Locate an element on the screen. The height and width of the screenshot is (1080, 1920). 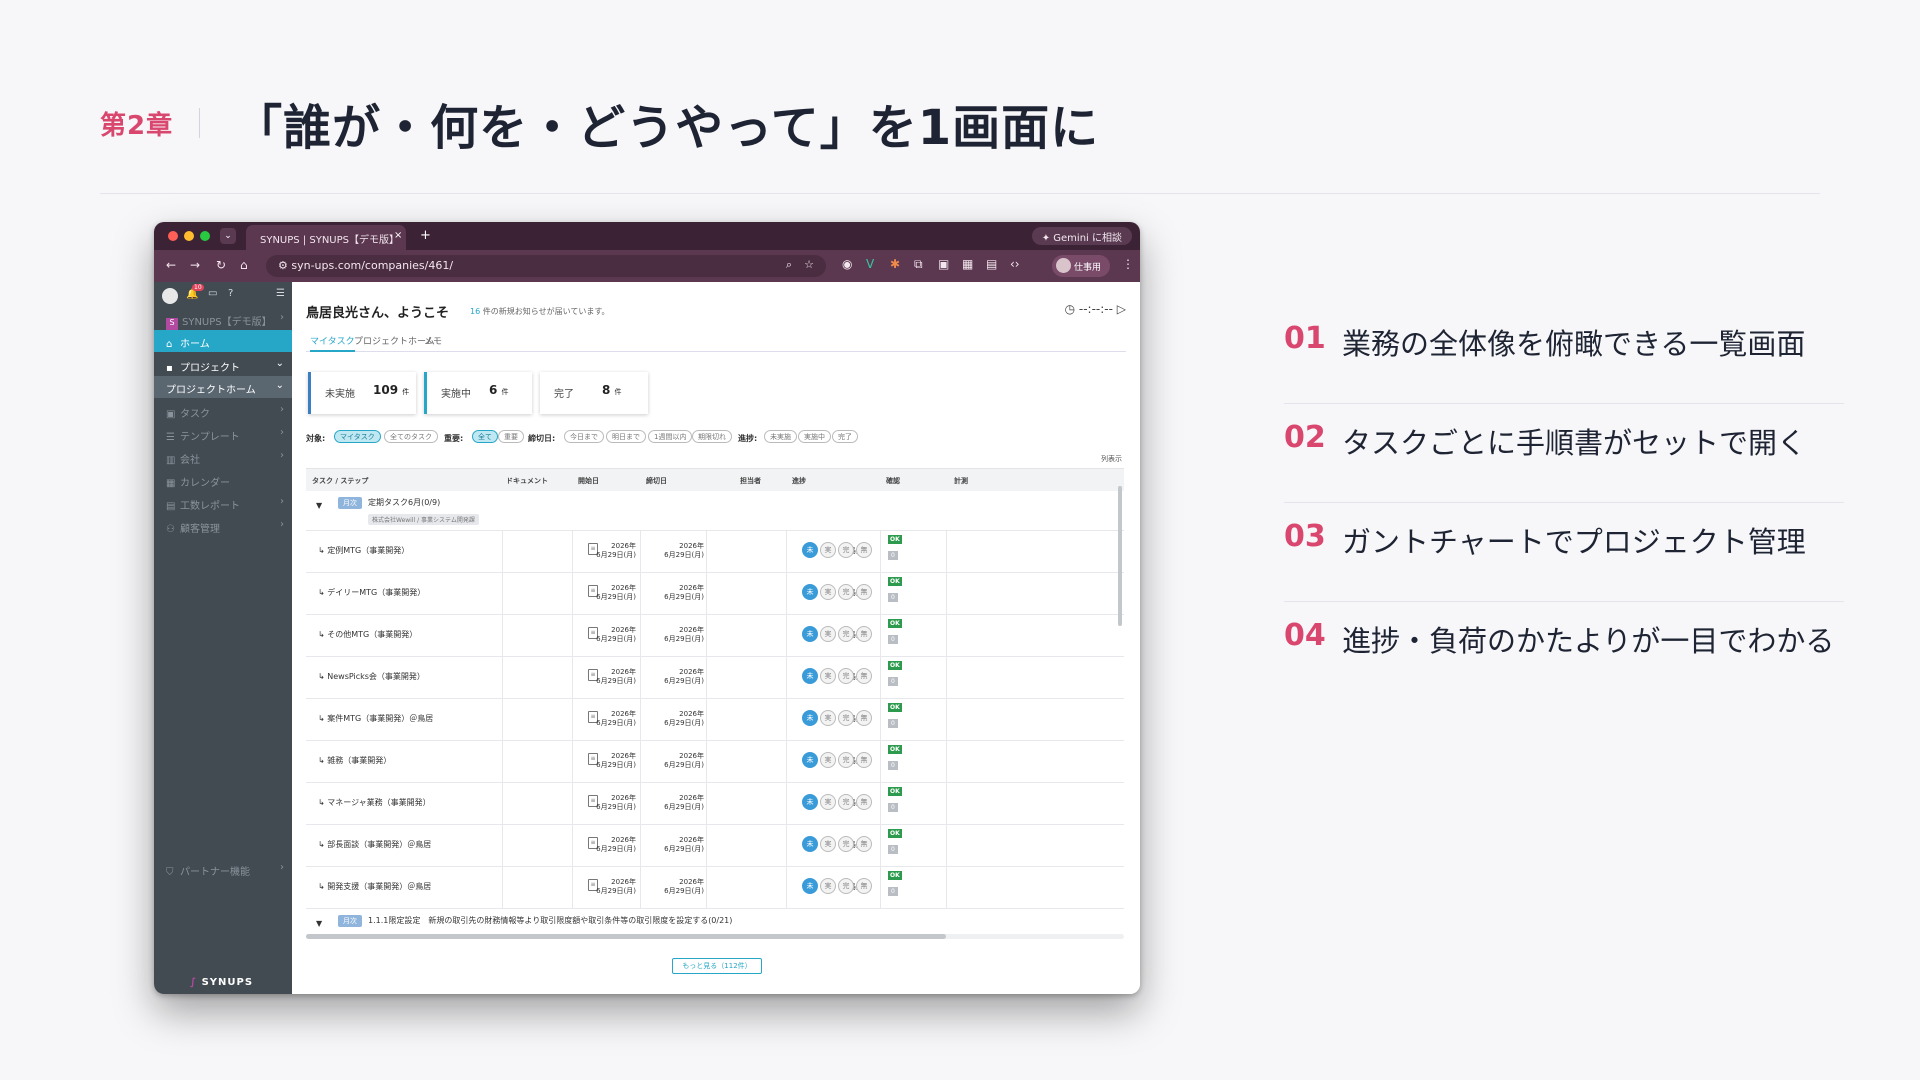
chevron-down-icon: ▼ is located at coordinates (319, 505).